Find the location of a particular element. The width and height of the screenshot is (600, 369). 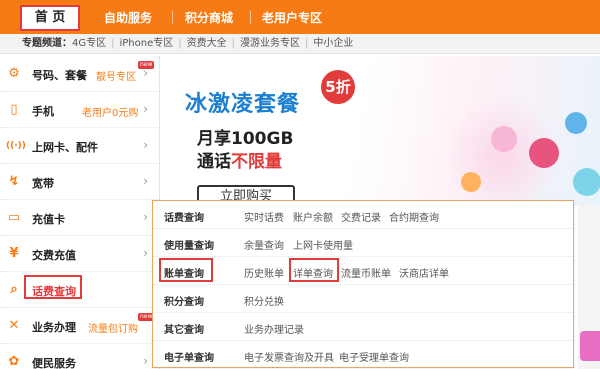

gift-icon is located at coordinates (544, 153).